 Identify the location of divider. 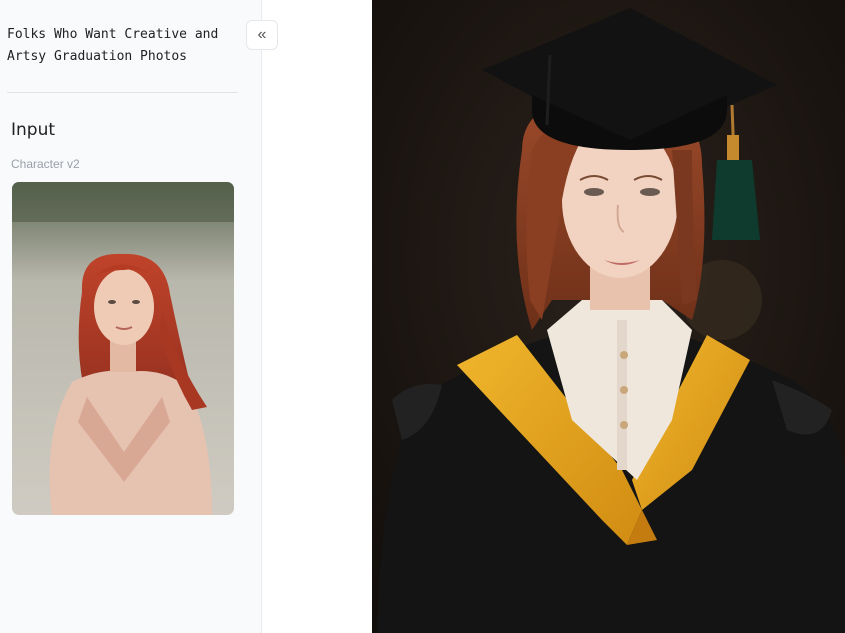
(122, 92).